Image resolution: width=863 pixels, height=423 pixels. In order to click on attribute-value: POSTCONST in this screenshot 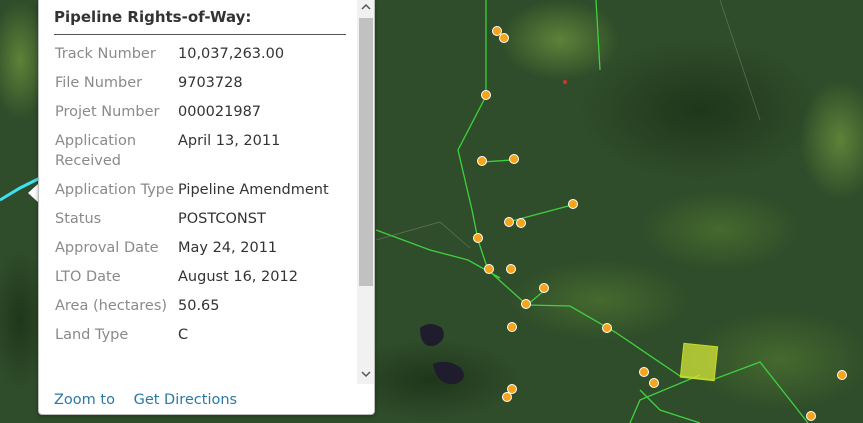, I will do `click(222, 219)`.